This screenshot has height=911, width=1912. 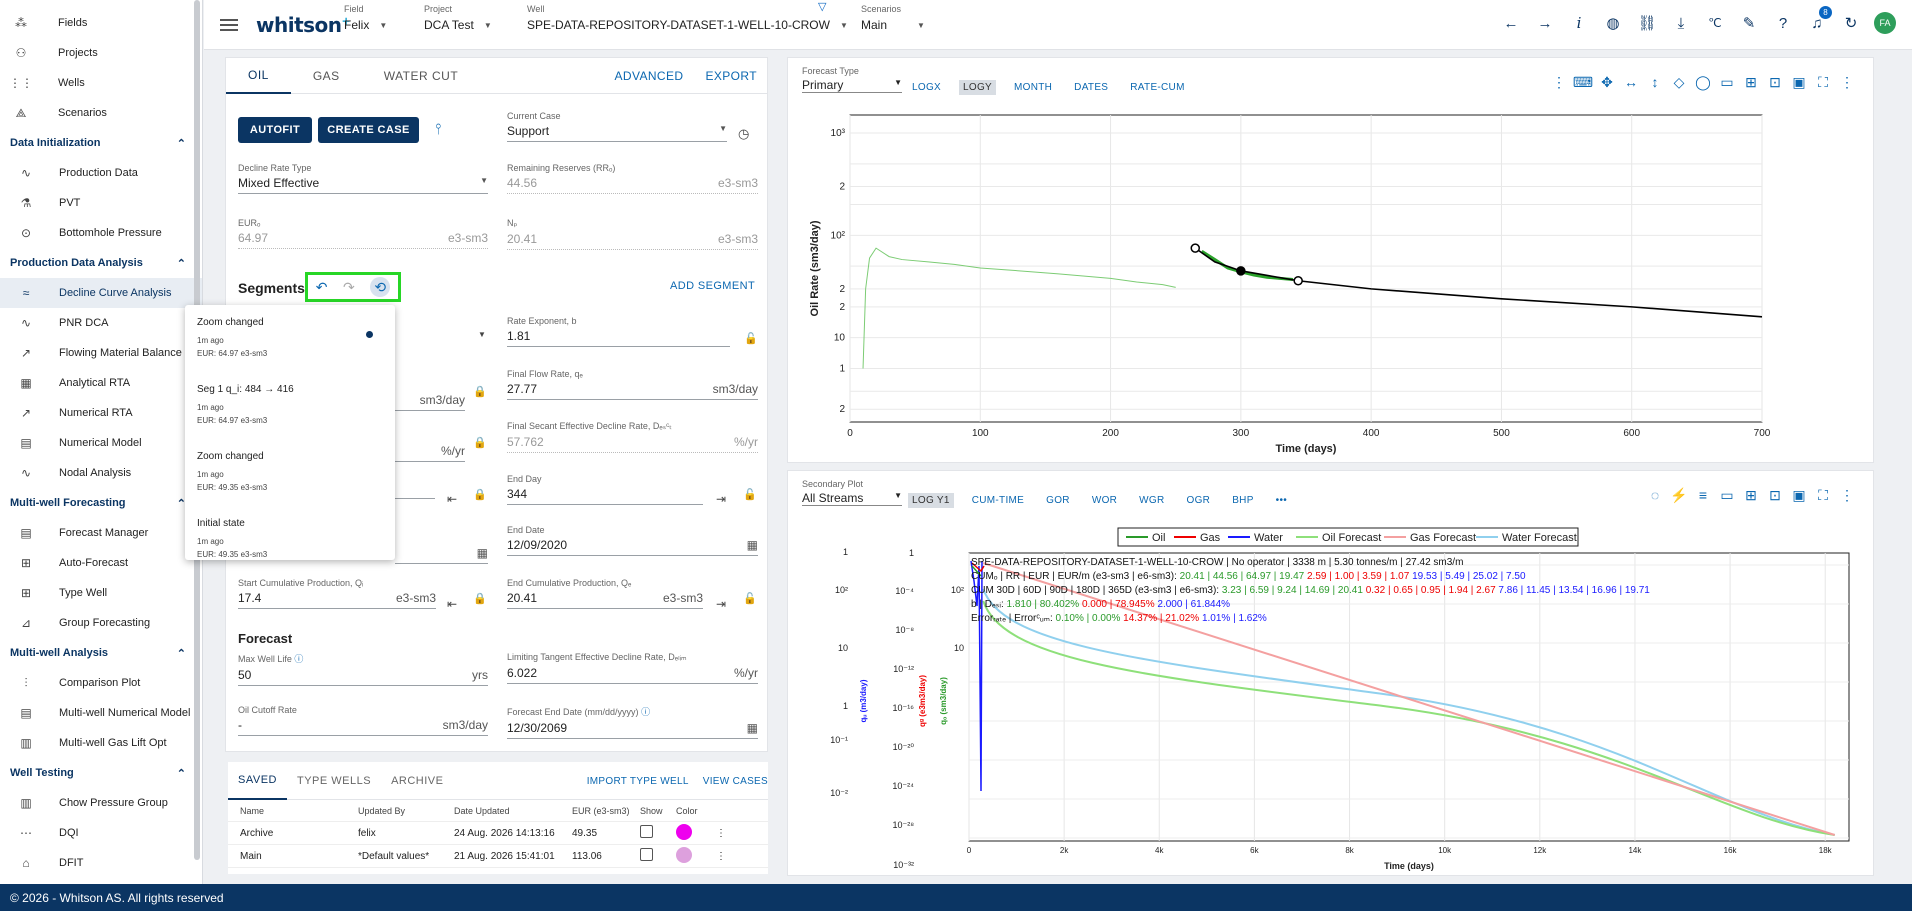 I want to click on end-day-field: End Day 344, so click(x=605, y=489).